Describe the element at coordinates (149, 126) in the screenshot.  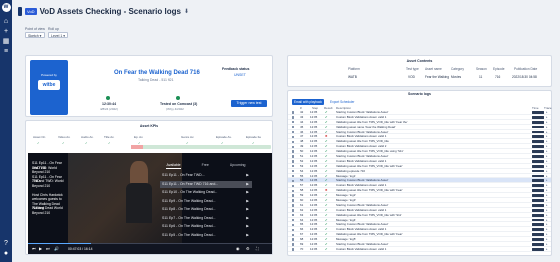
I see `kpis-title: Asset KPIs` at that location.